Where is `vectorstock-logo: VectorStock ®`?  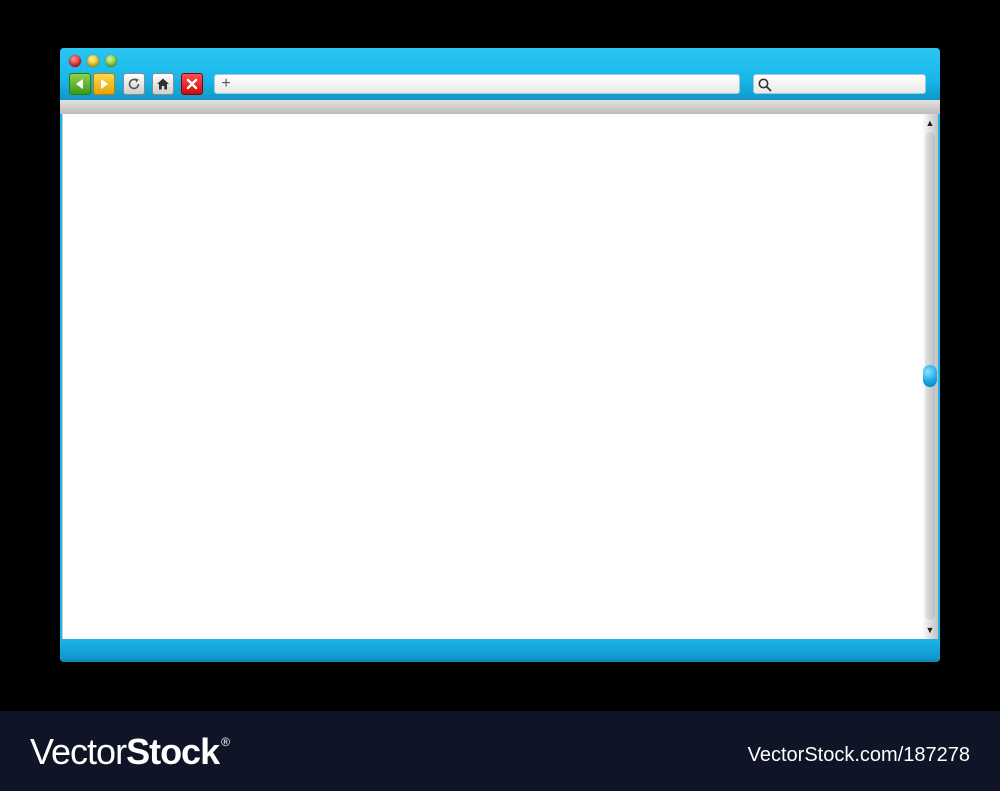
vectorstock-logo: VectorStock ® is located at coordinates (130, 752).